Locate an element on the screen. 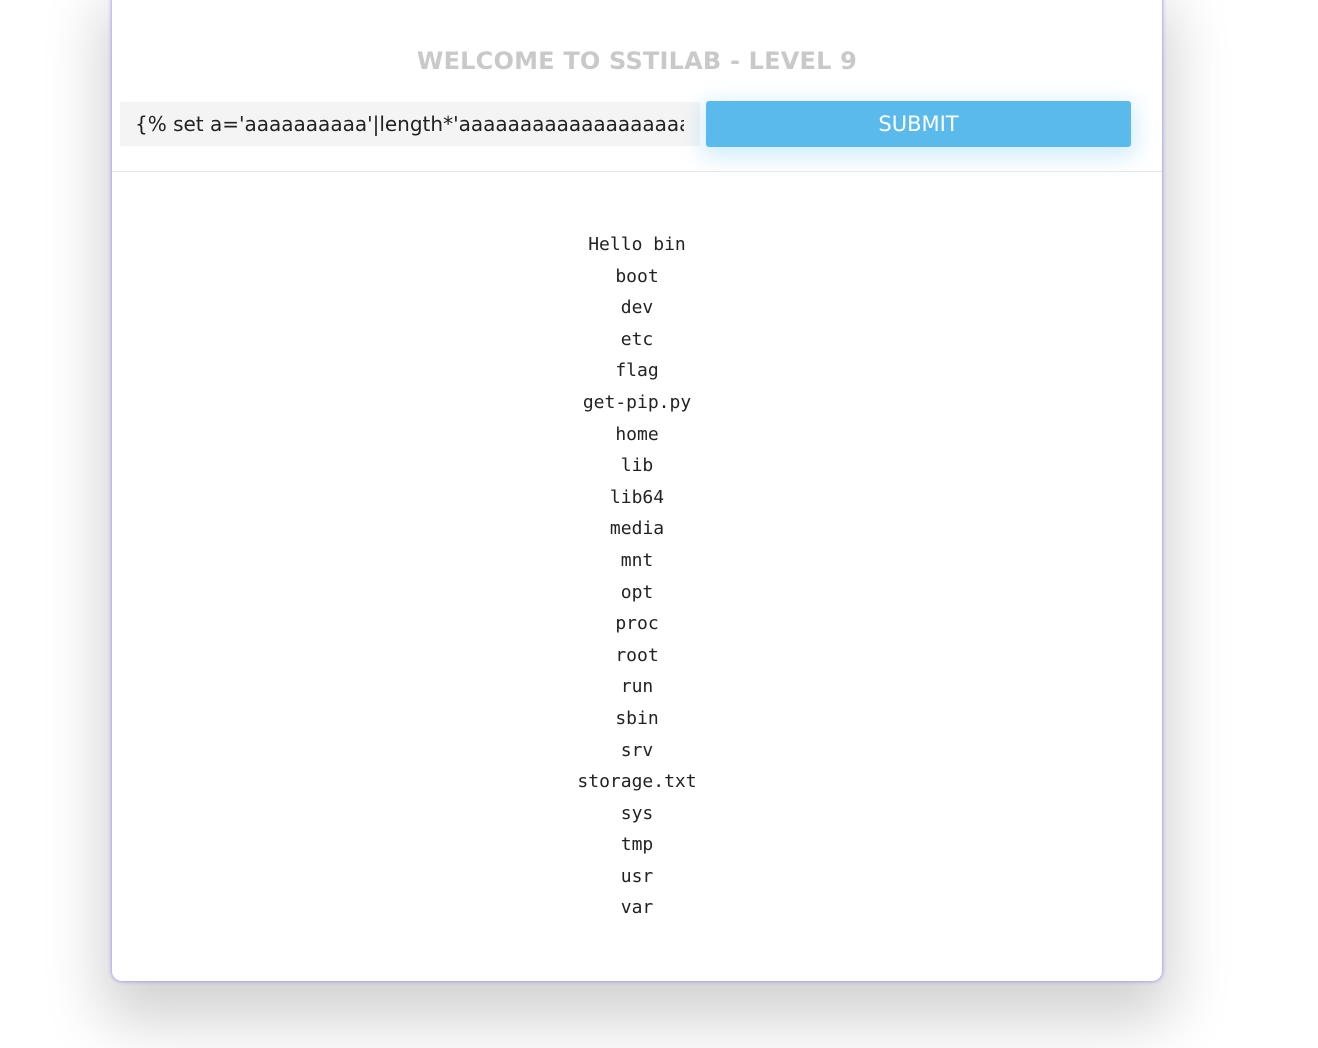 The image size is (1318, 1048). output-line: home is located at coordinates (637, 434).